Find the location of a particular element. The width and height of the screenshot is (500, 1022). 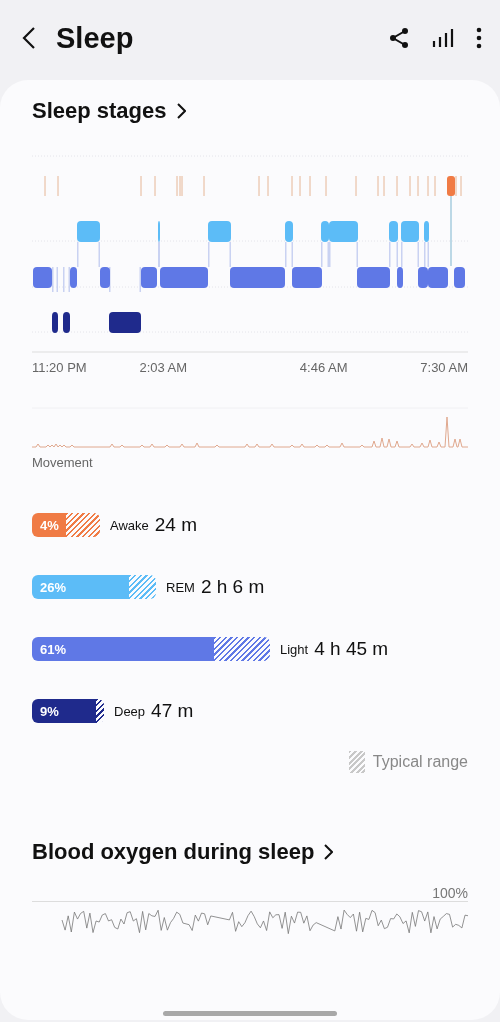

stage-duration: 47 m is located at coordinates (172, 711).